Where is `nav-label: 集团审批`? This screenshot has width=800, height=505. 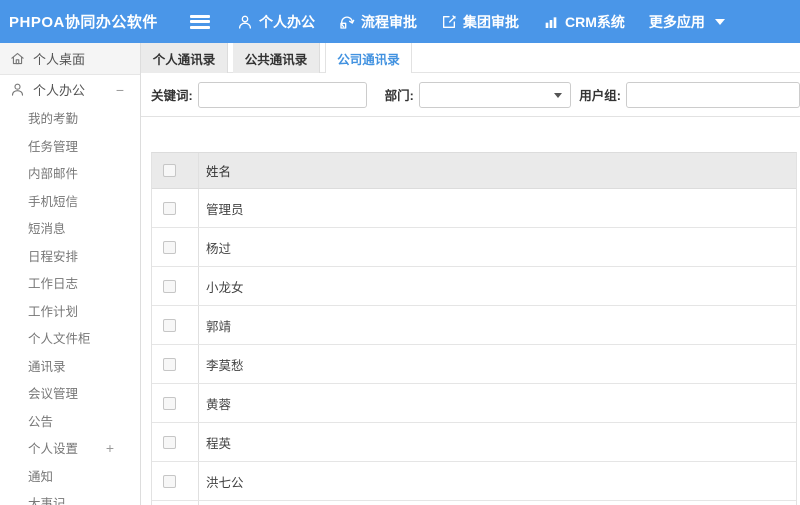
nav-label: 集团审批 is located at coordinates (491, 21).